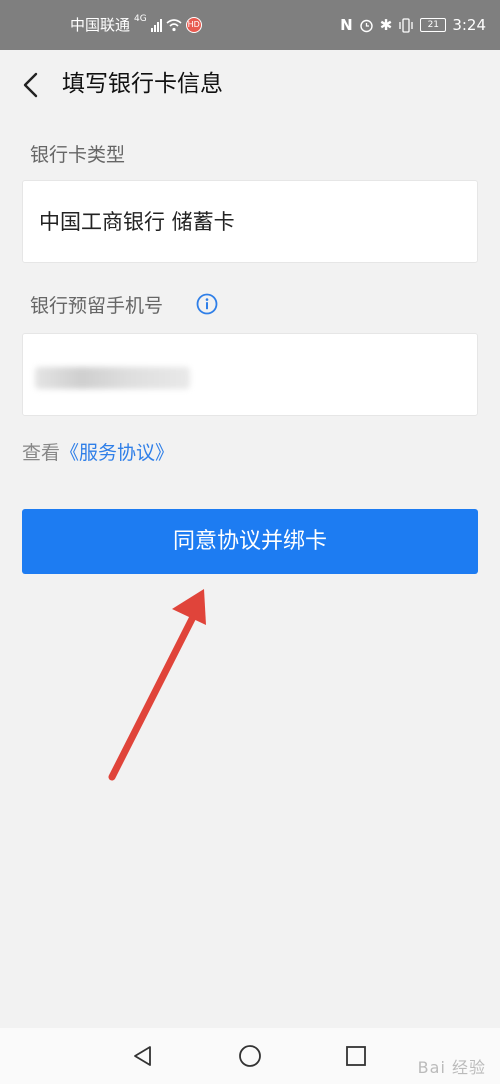 The height and width of the screenshot is (1084, 500). What do you see at coordinates (207, 304) in the screenshot?
I see `info-icon` at bounding box center [207, 304].